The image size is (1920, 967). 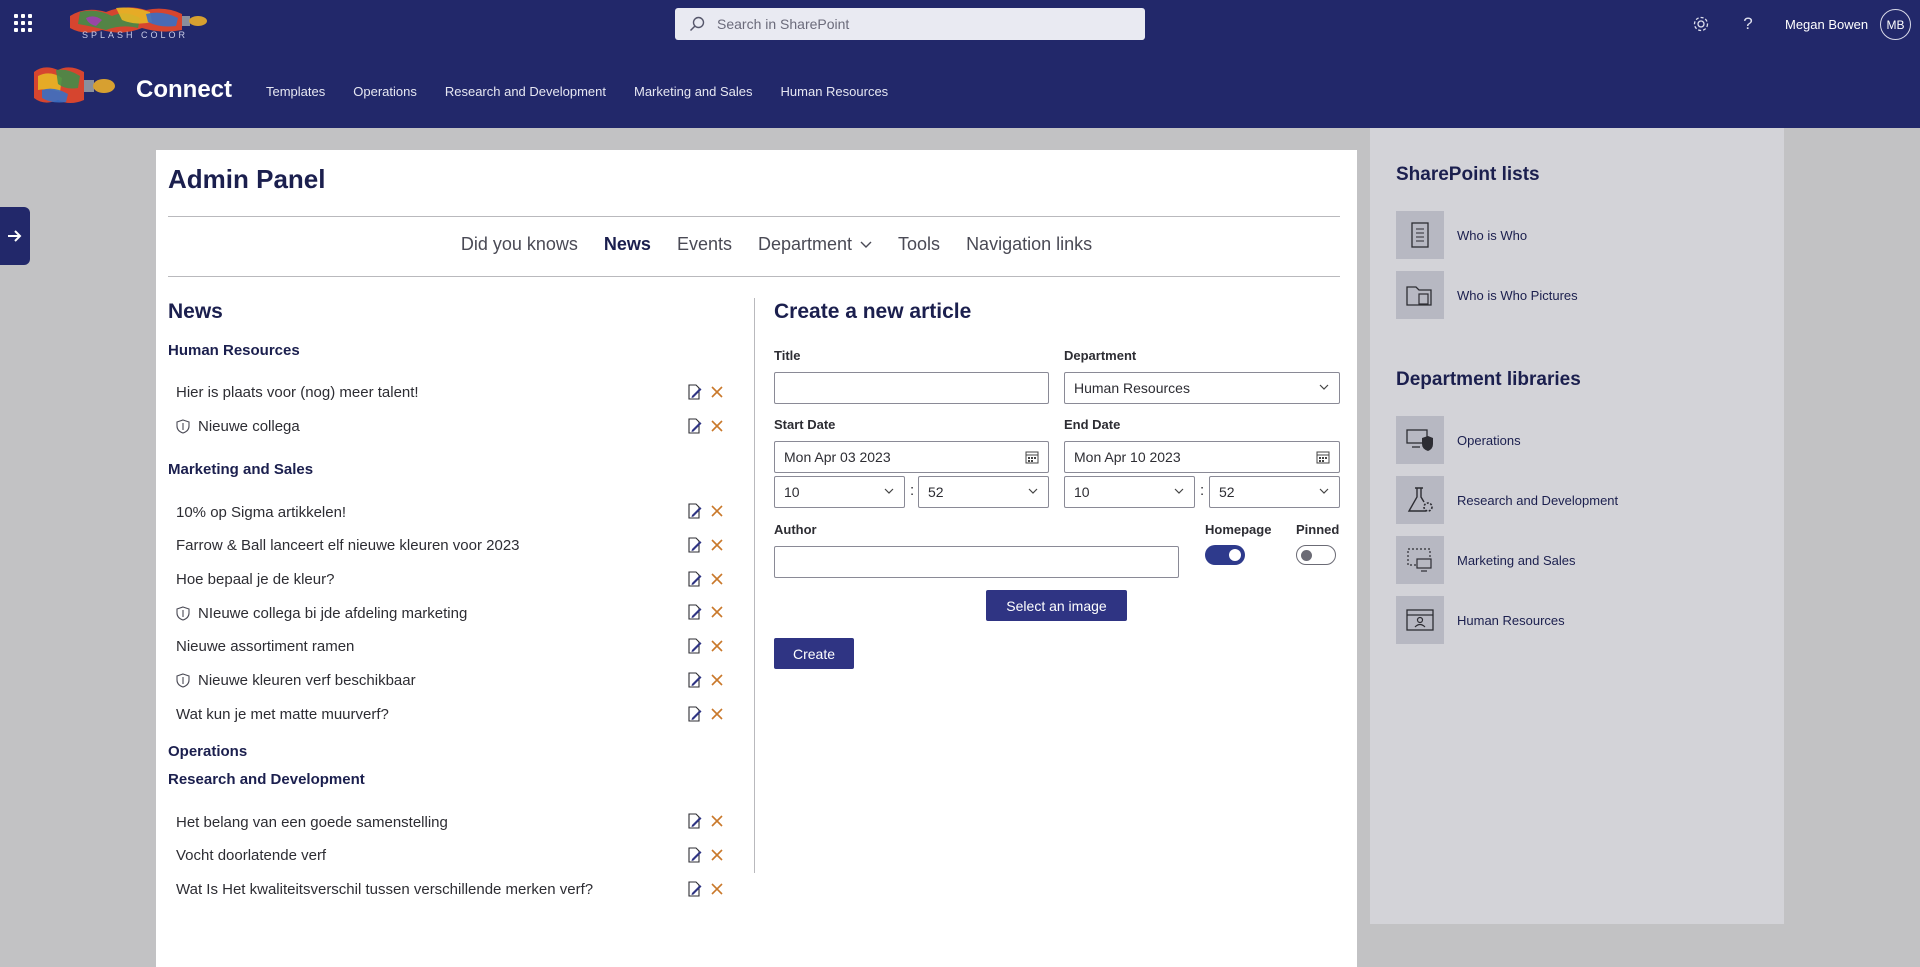 I want to click on select-image-button: Select an image, so click(x=1056, y=605).